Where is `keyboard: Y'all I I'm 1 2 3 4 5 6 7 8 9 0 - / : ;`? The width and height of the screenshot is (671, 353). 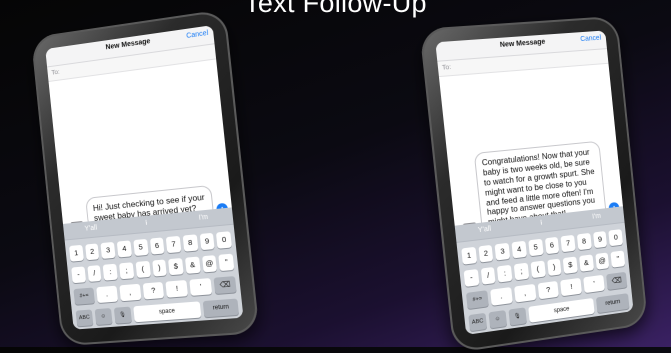 keyboard: Y'all I I'm 1 2 3 4 5 6 7 8 9 0 - / : ; is located at coordinates (153, 268).